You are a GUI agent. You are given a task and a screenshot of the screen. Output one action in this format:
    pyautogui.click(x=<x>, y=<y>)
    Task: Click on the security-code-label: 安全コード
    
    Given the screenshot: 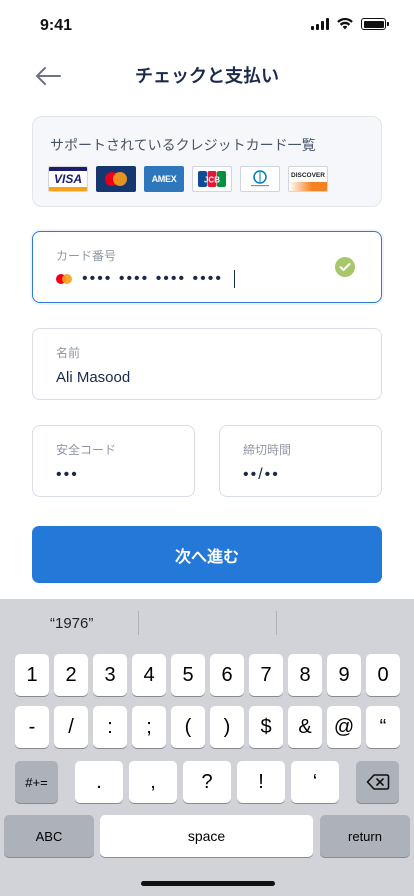 What is the action you would take?
    pyautogui.click(x=86, y=450)
    